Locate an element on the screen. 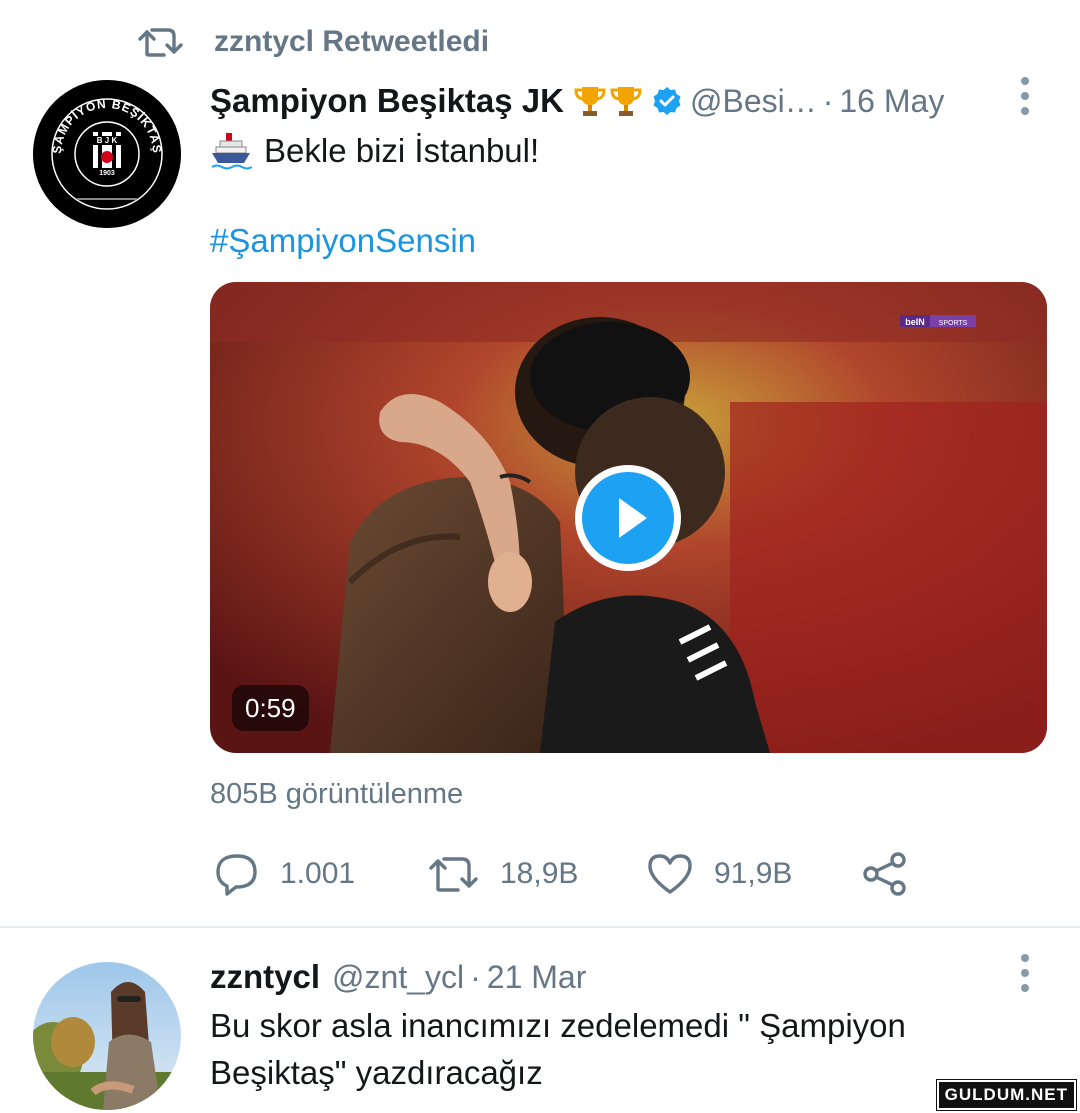 Image resolution: width=1080 pixels, height=1113 pixels. tweet-header: Şampiyon Beşiktaş JK @Besi… · 16 May is located at coordinates (577, 101).